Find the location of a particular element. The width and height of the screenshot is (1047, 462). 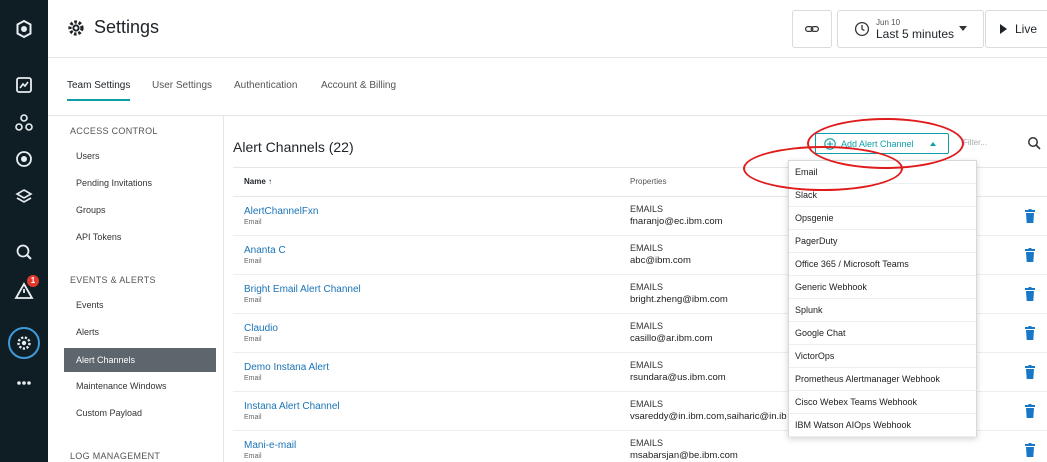

property-value: vsareddy@in.ibm.com,saiharic@in.ib is located at coordinates (708, 416).